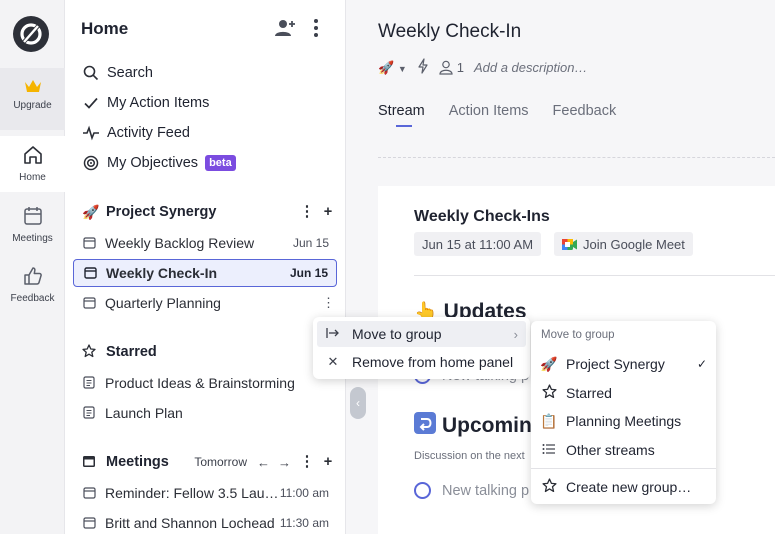 The width and height of the screenshot is (775, 534). I want to click on meetings-day-label: Tomorrow, so click(220, 462).